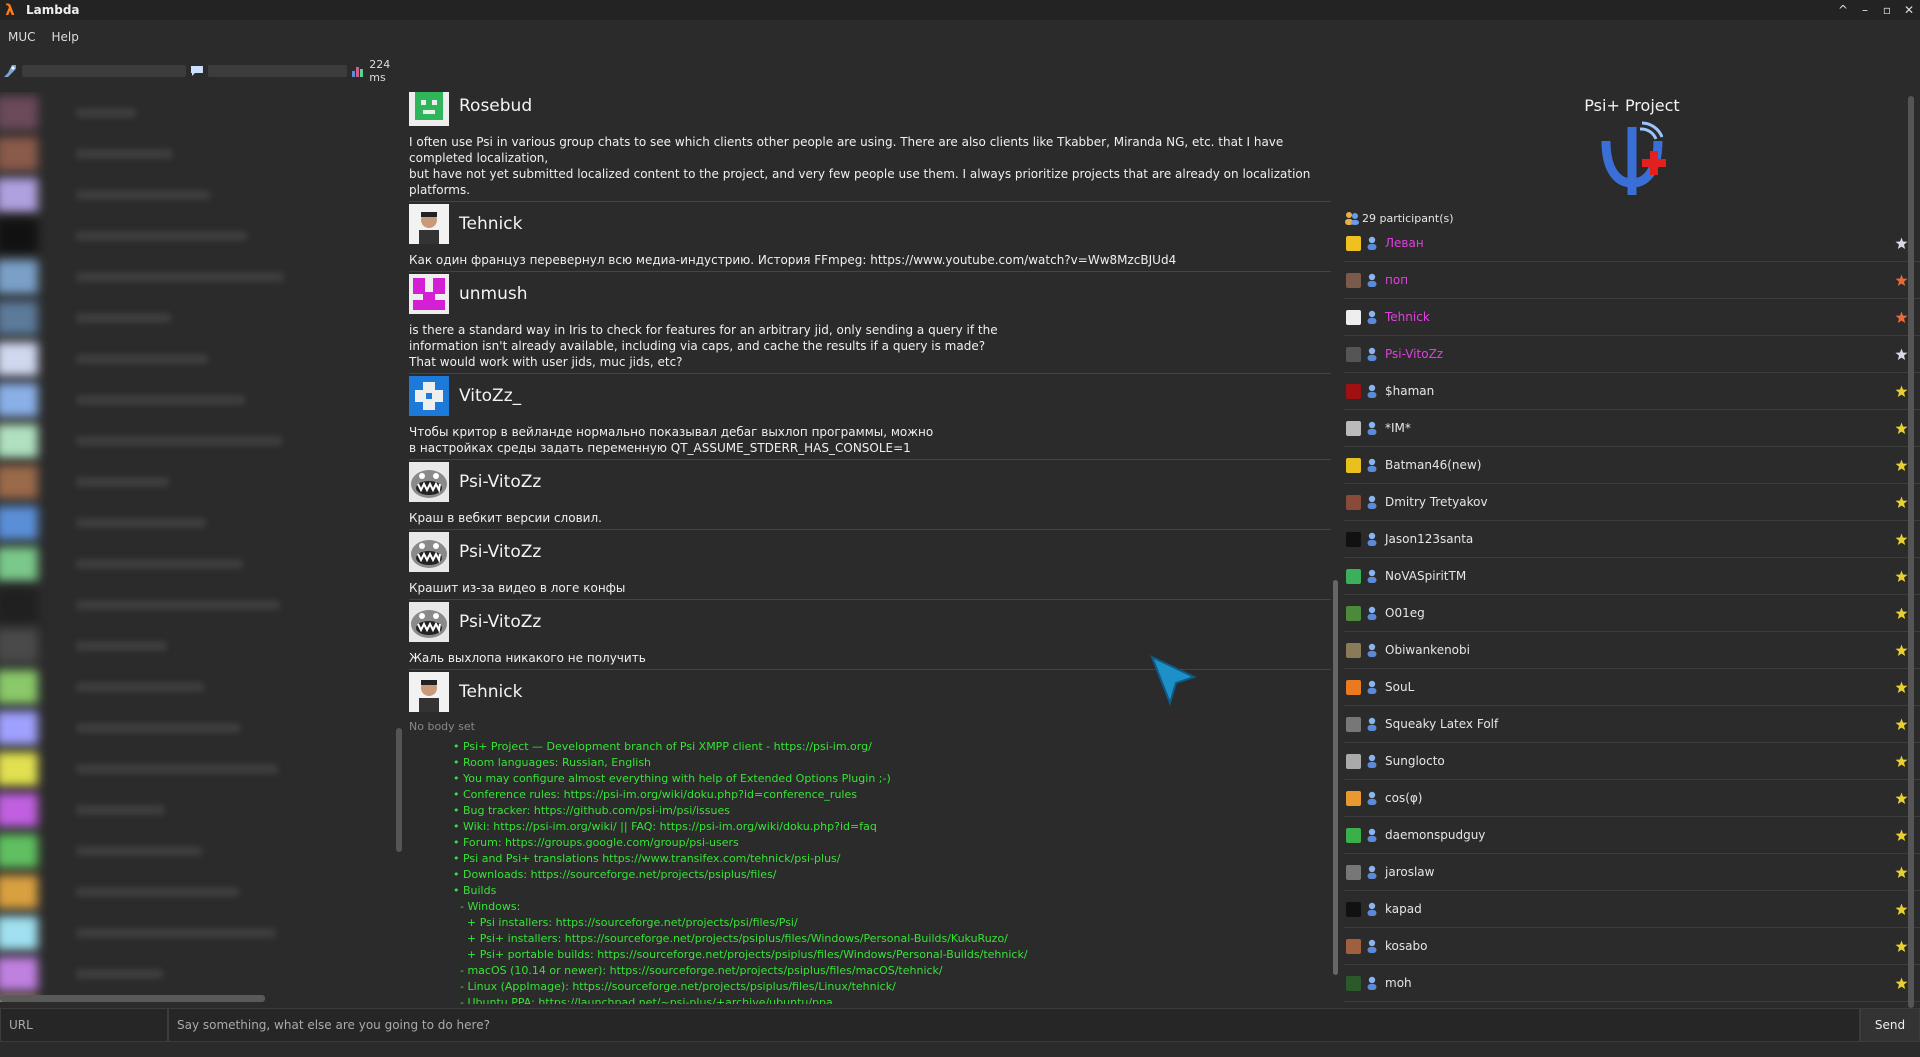 The image size is (1920, 1057). I want to click on chat-bubble-icon, so click(197, 71).